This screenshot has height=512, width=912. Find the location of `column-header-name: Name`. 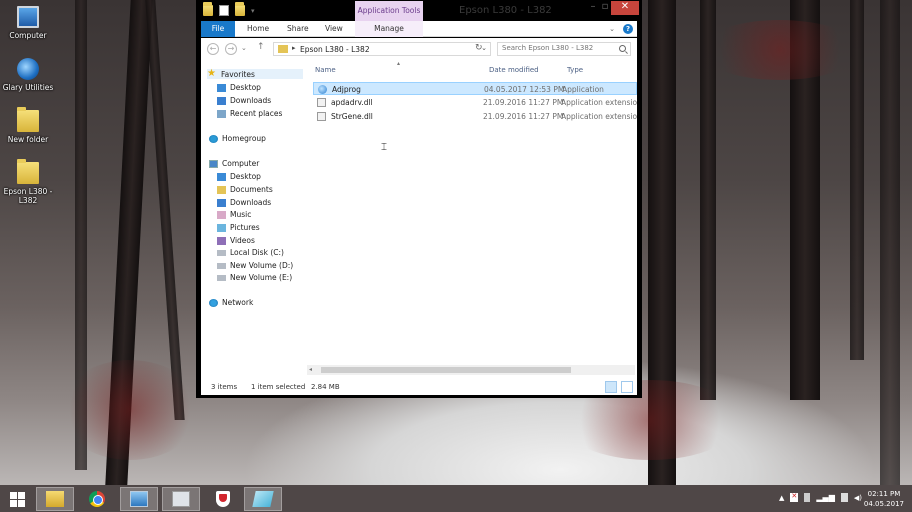

column-header-name: Name is located at coordinates (325, 70).